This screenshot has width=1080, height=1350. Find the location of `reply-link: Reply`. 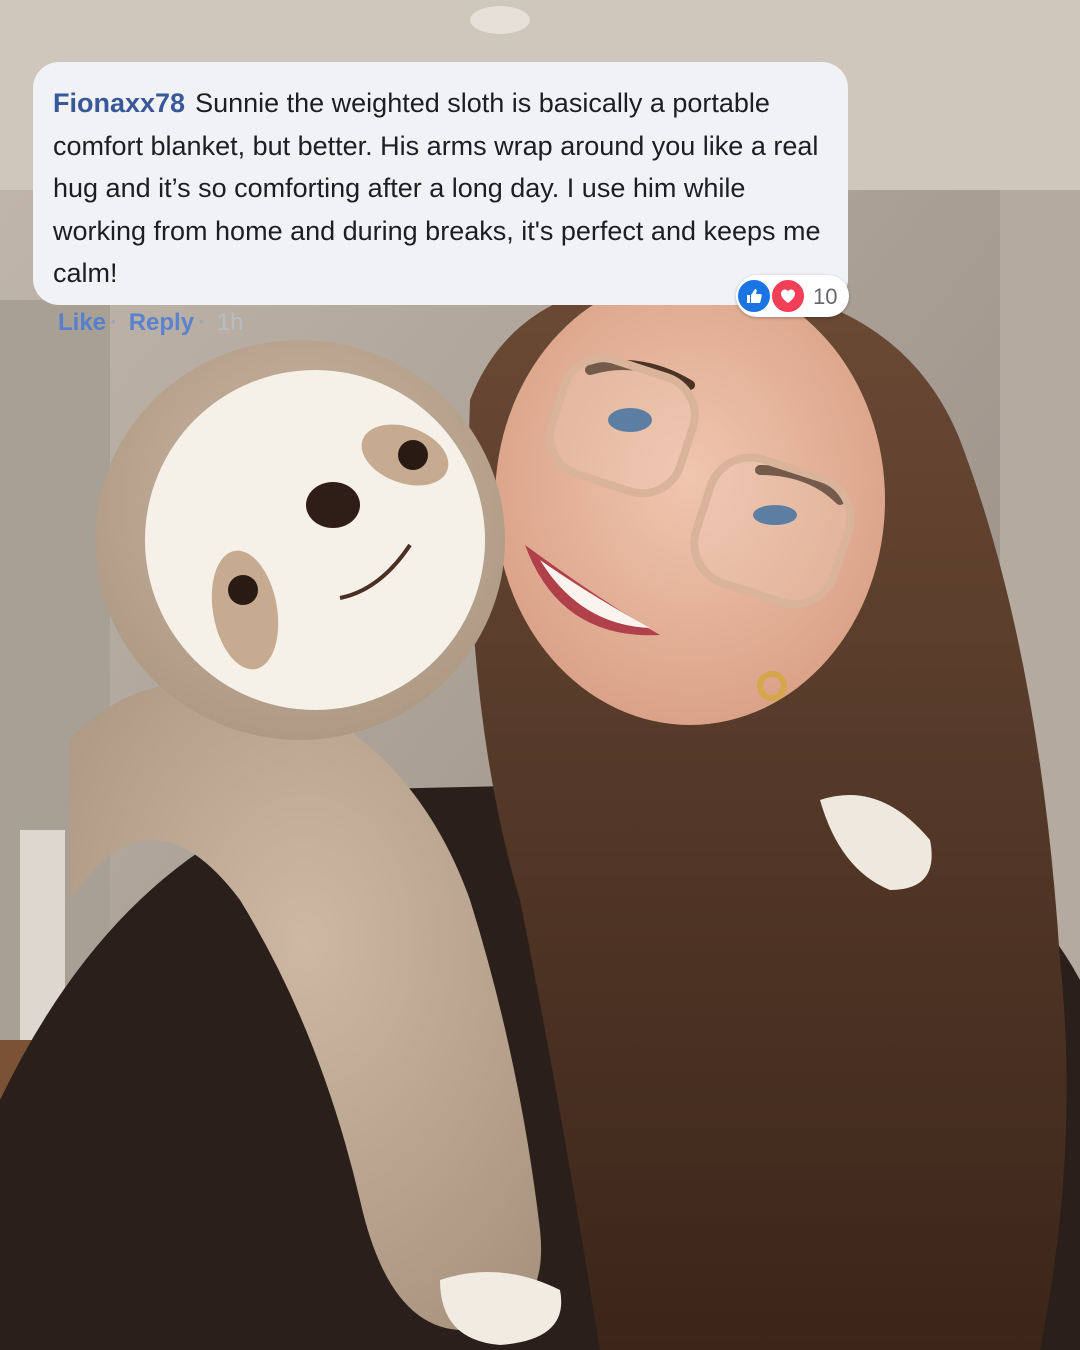

reply-link: Reply is located at coordinates (161, 322).